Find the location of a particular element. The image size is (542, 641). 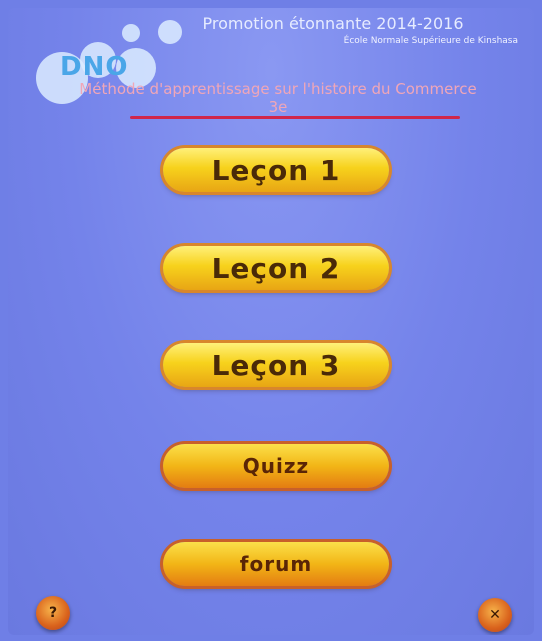

lesson-1-button: Leçon 1 is located at coordinates (276, 170).